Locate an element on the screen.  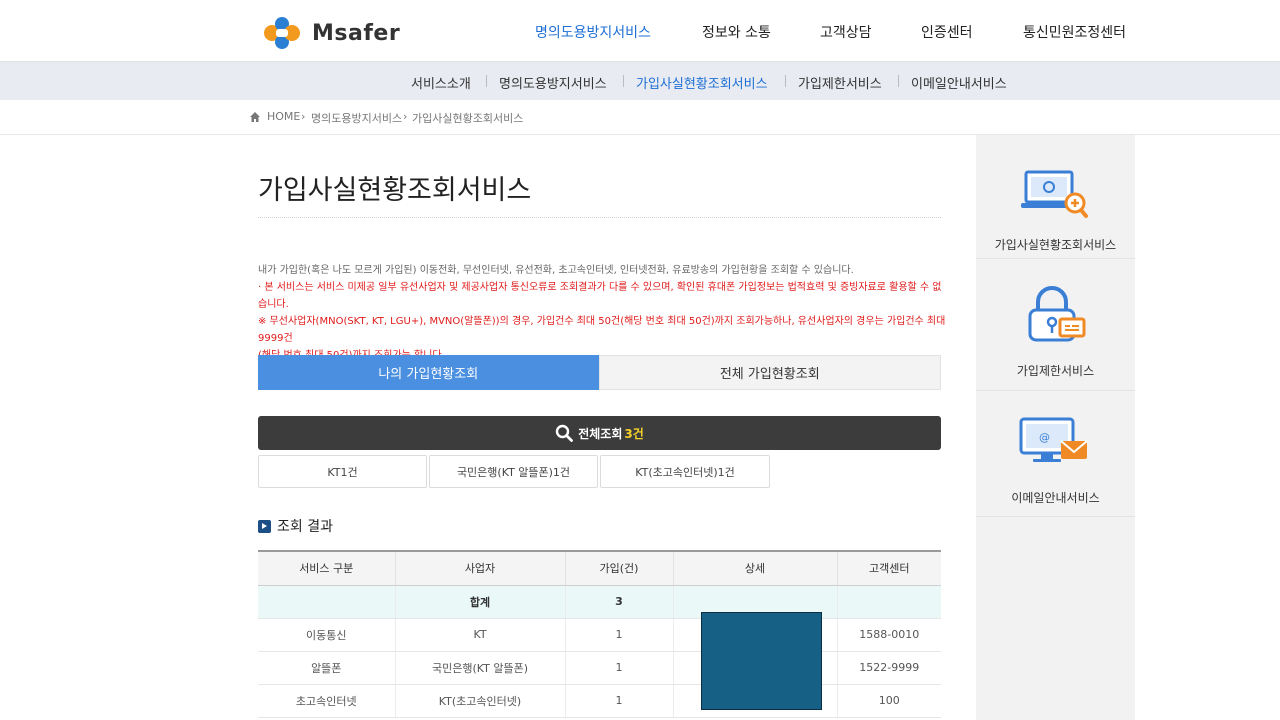
table-header-row: 서비스 구분 사업자 가입(건) 상세 고객센터 is located at coordinates (599, 568).